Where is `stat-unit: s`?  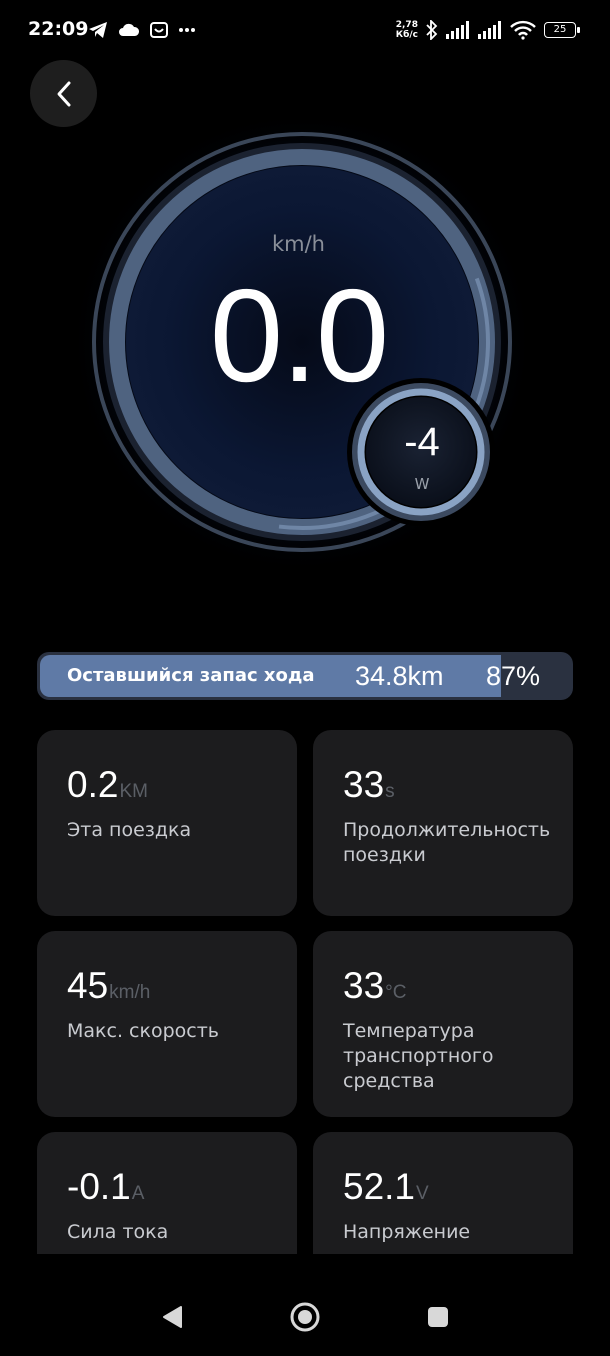 stat-unit: s is located at coordinates (390, 791).